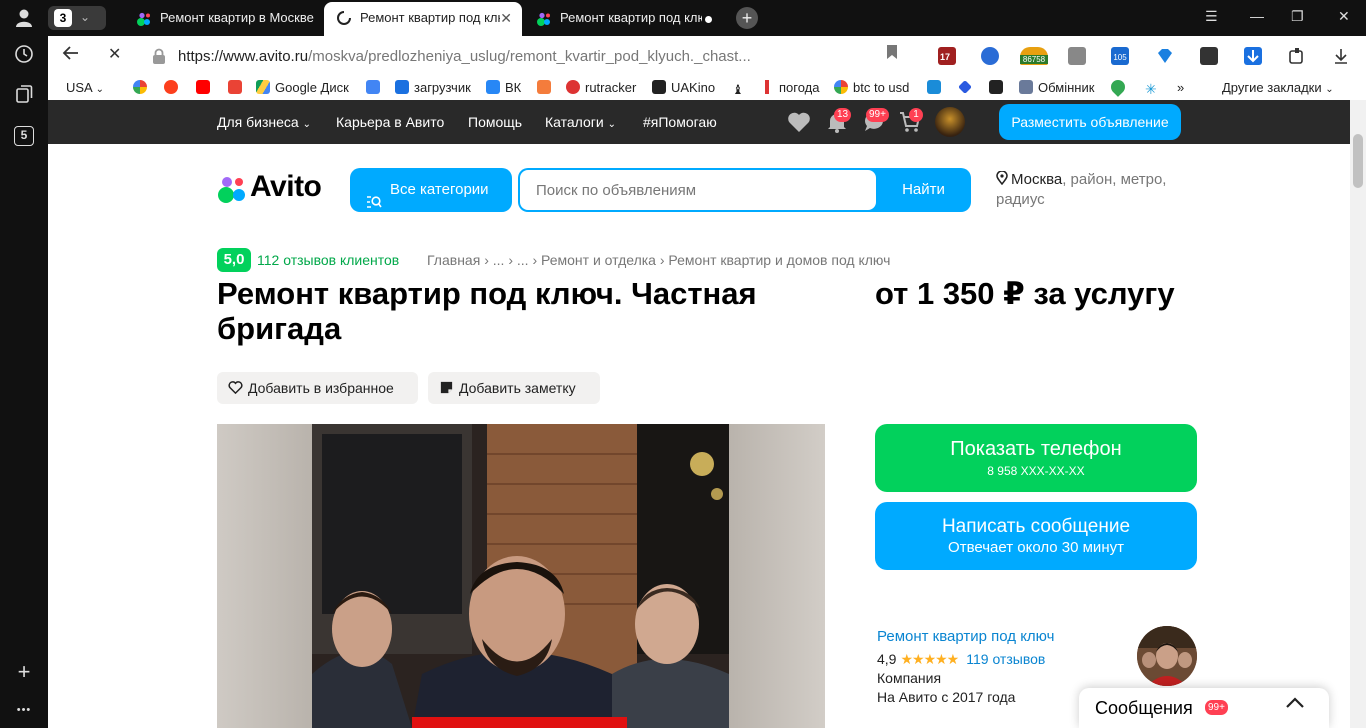  What do you see at coordinates (1090, 122) in the screenshot?
I see `post-ad-button: Разместить объявление` at bounding box center [1090, 122].